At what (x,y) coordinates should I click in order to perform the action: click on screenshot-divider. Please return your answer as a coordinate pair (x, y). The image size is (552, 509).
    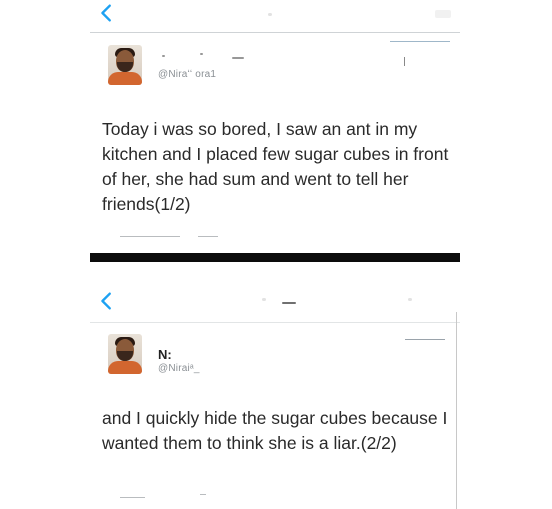
    Looking at the image, I should click on (275, 257).